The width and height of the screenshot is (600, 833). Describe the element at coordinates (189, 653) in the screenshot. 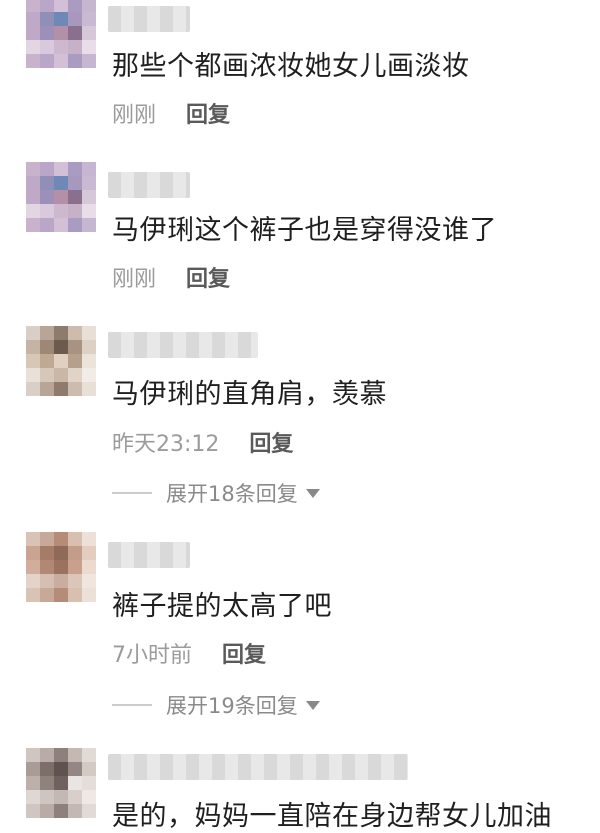

I see `comment-meta: 7小时前 回复` at that location.